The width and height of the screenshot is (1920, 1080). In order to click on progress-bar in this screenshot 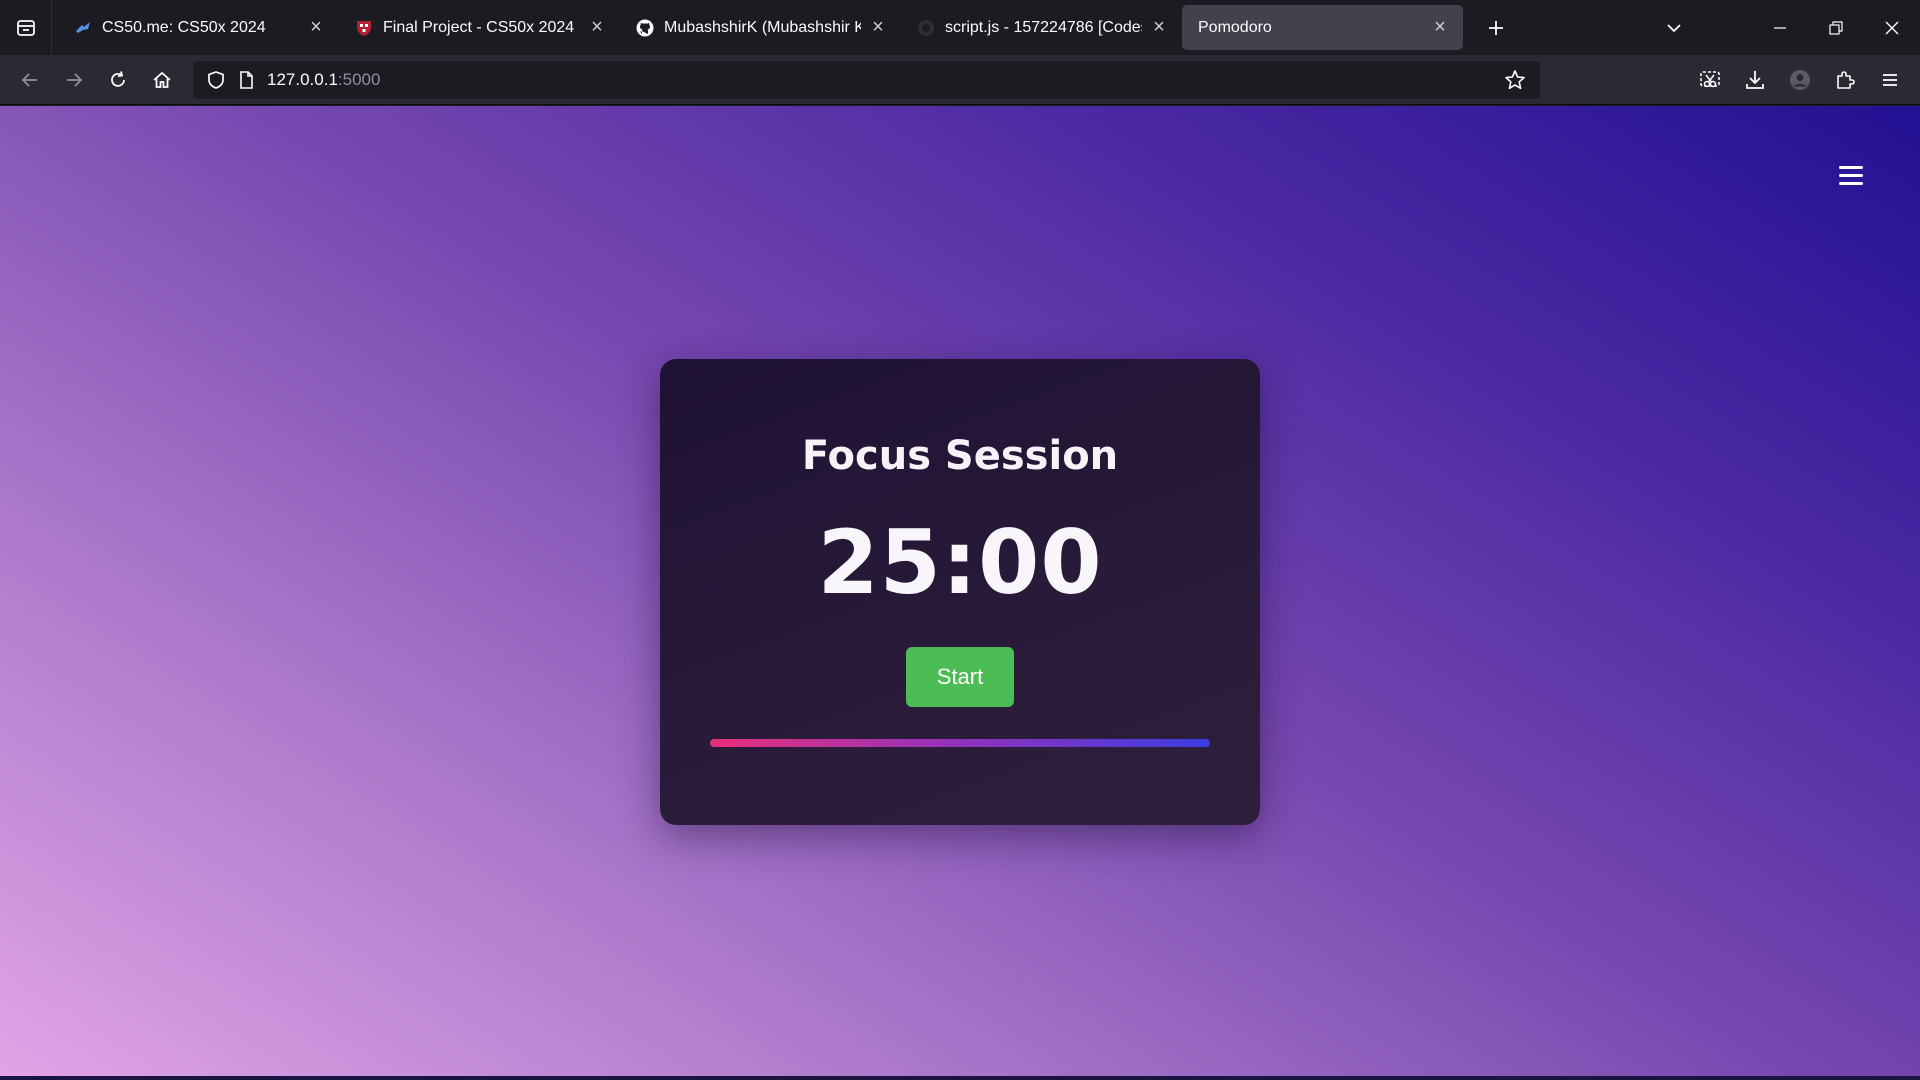, I will do `click(960, 743)`.